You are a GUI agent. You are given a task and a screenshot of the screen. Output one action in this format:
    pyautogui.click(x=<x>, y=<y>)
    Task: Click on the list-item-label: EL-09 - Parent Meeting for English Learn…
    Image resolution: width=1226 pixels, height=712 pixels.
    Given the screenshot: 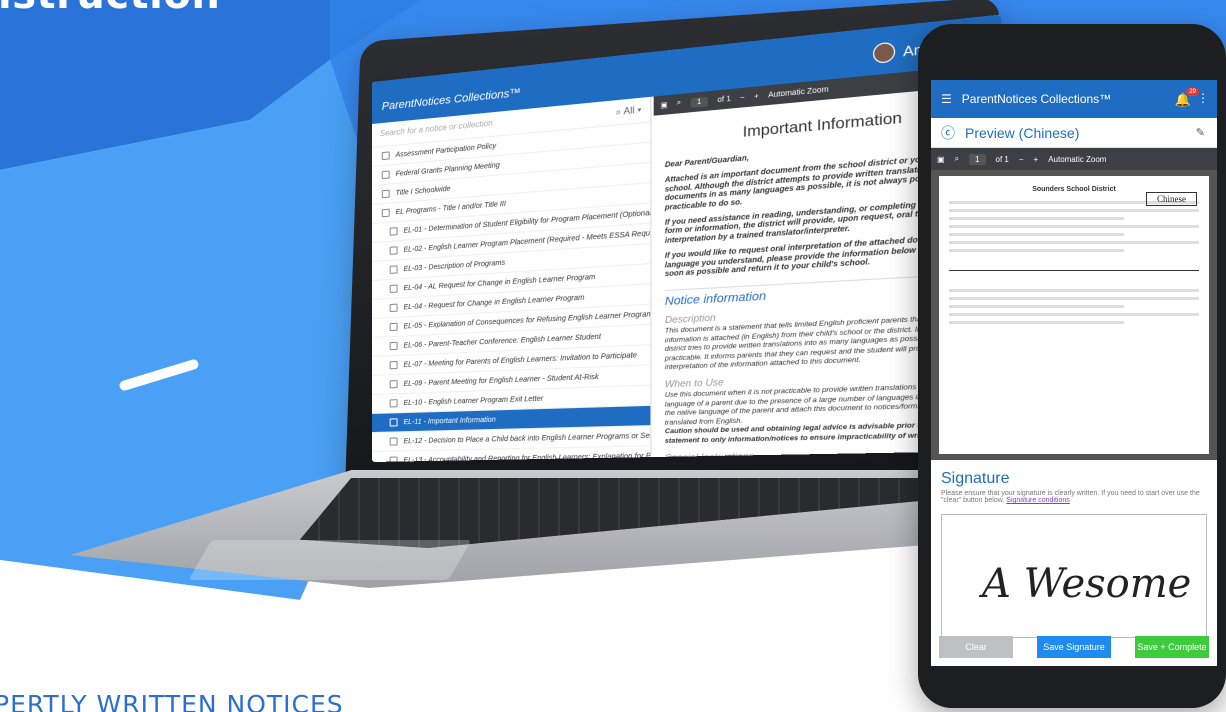 What is the action you would take?
    pyautogui.click(x=501, y=380)
    